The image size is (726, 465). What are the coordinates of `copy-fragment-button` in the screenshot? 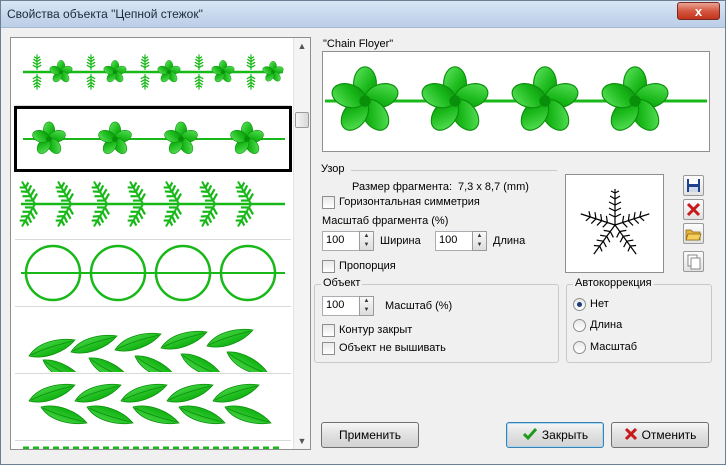 It's located at (693, 261).